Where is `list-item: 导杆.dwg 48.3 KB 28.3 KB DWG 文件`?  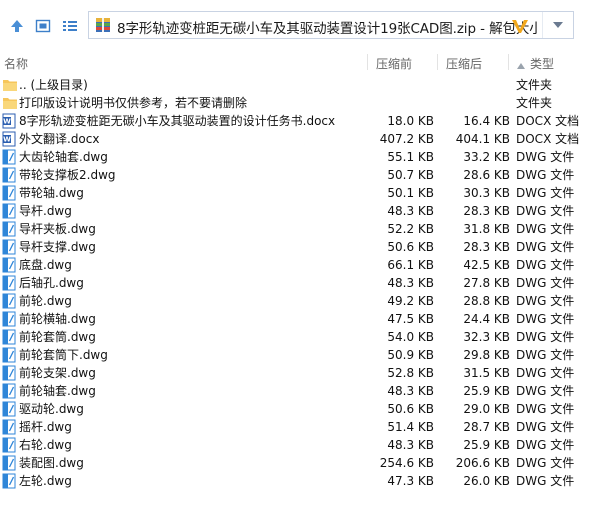 list-item: 导杆.dwg 48.3 KB 28.3 KB DWG 文件 is located at coordinates (308, 211).